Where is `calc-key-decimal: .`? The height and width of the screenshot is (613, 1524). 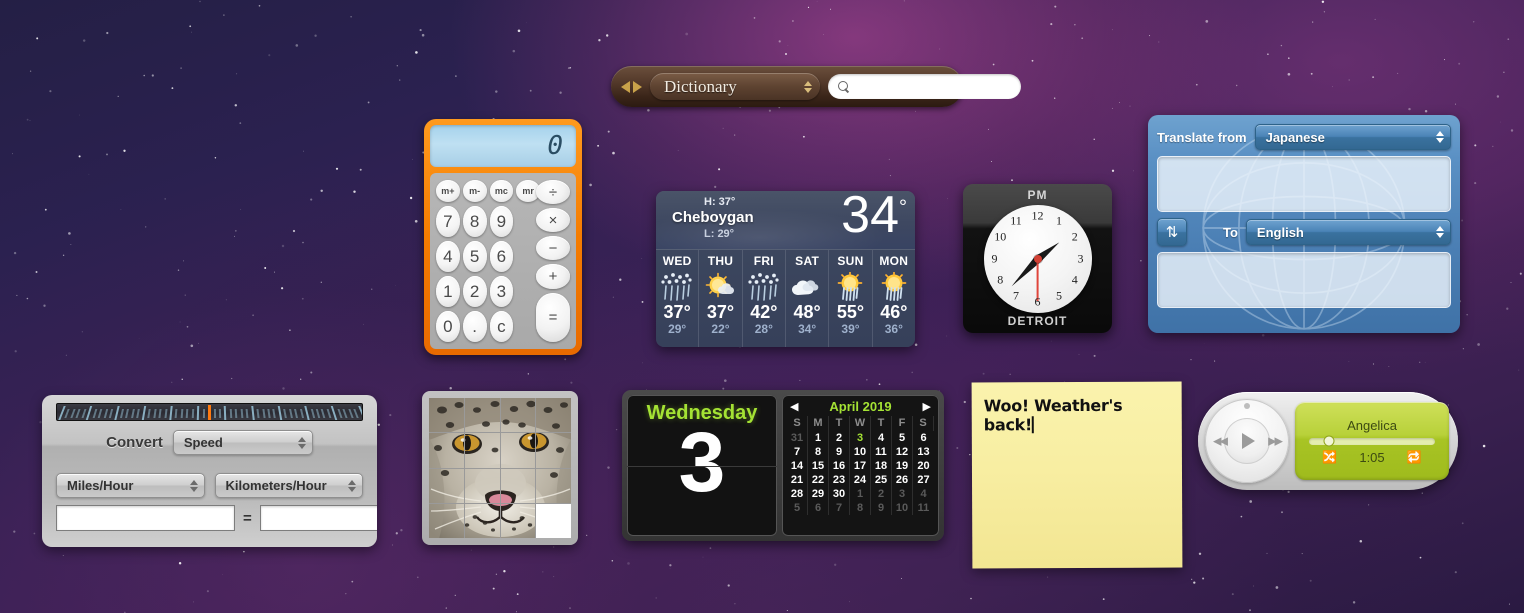
calc-key-decimal: . is located at coordinates (474, 326).